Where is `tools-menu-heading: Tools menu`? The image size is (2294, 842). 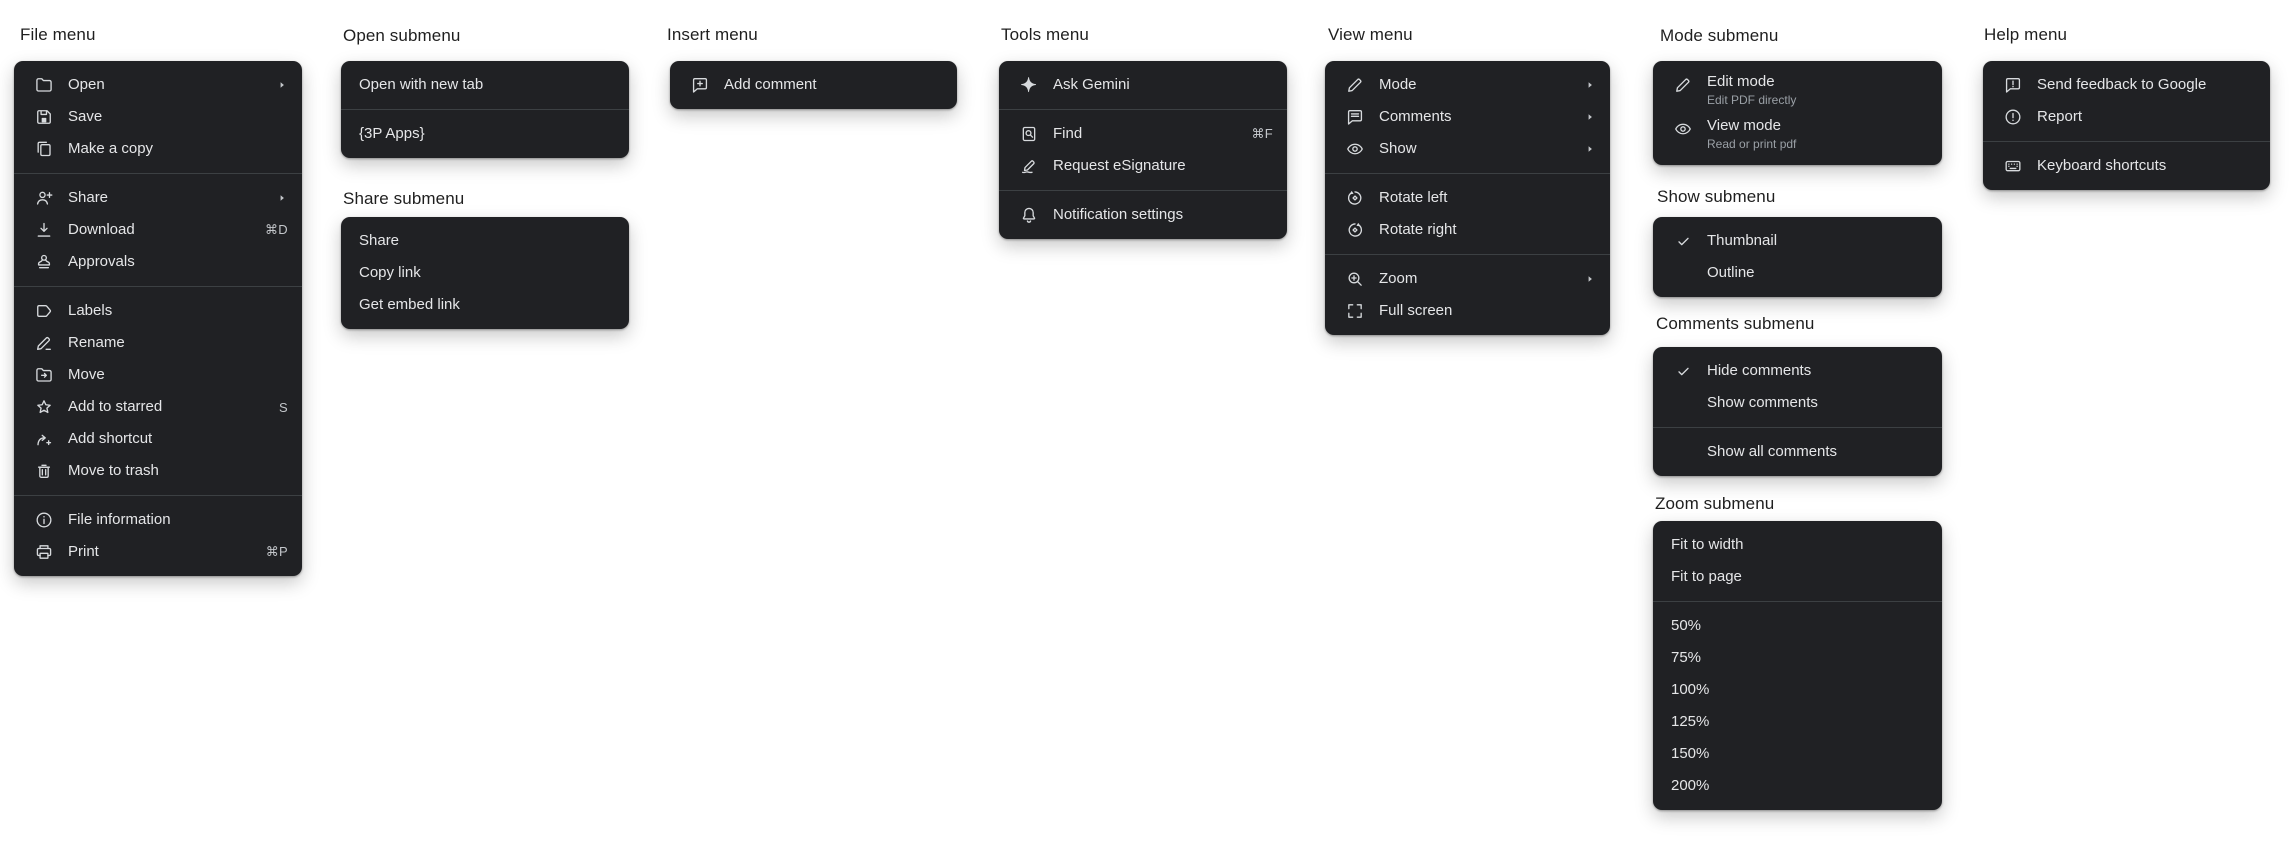 tools-menu-heading: Tools menu is located at coordinates (1045, 34).